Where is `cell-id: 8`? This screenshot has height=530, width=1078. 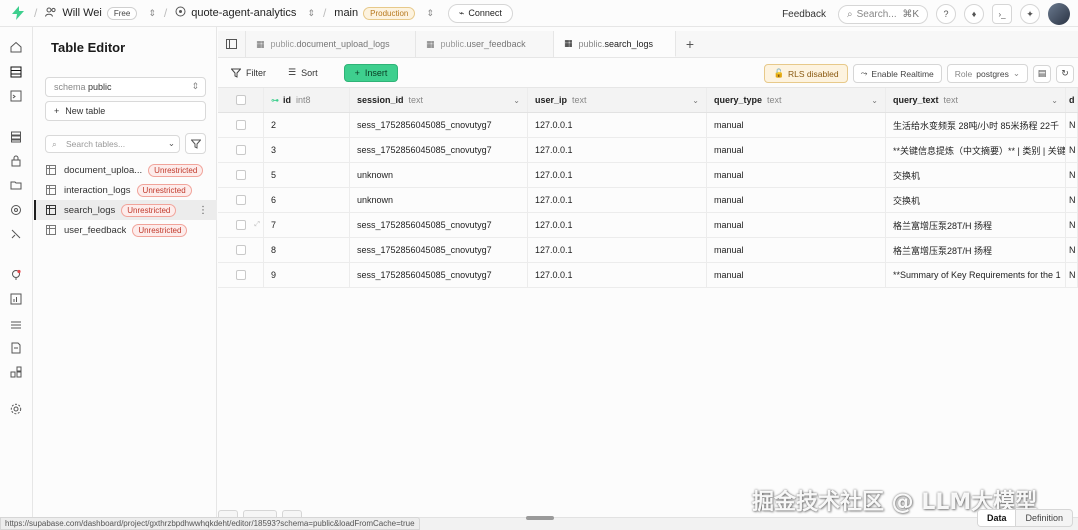
cell-id: 8 is located at coordinates (307, 250).